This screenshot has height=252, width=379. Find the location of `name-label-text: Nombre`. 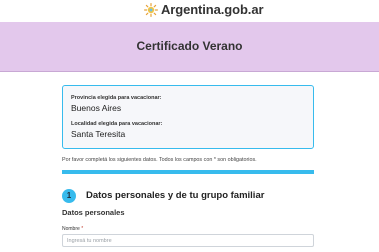

name-label-text: Nombre is located at coordinates (71, 229).